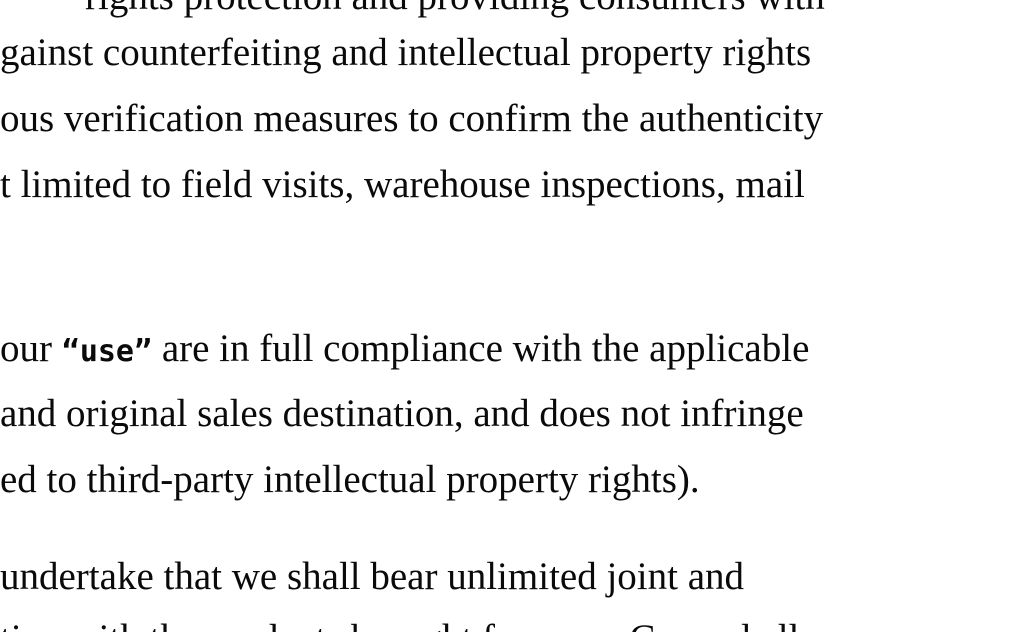 The height and width of the screenshot is (632, 1011). I want to click on close-quote: ”, so click(143, 351).